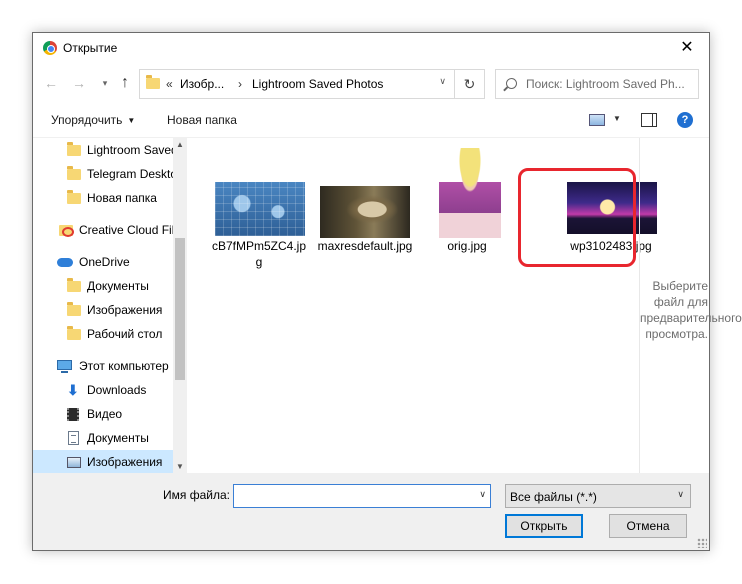 The height and width of the screenshot is (584, 742). I want to click on help-icon: ?, so click(685, 120).